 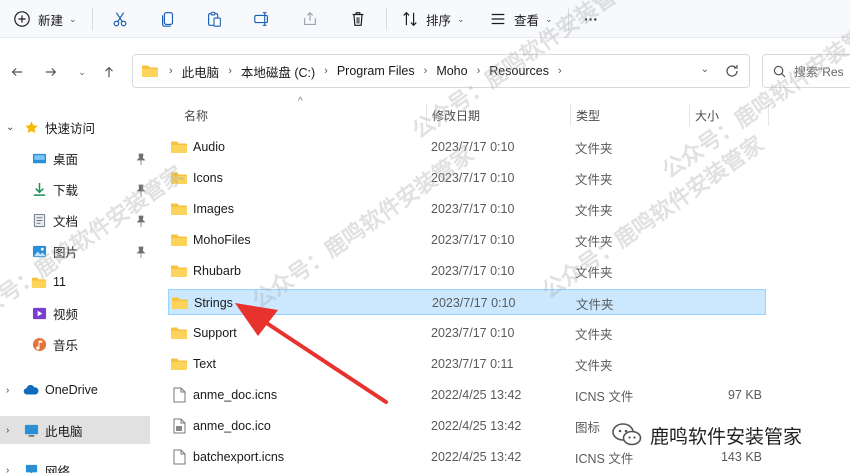 I want to click on file-row: Strings 2023/7/17 0:10 文件夹, so click(x=467, y=302).